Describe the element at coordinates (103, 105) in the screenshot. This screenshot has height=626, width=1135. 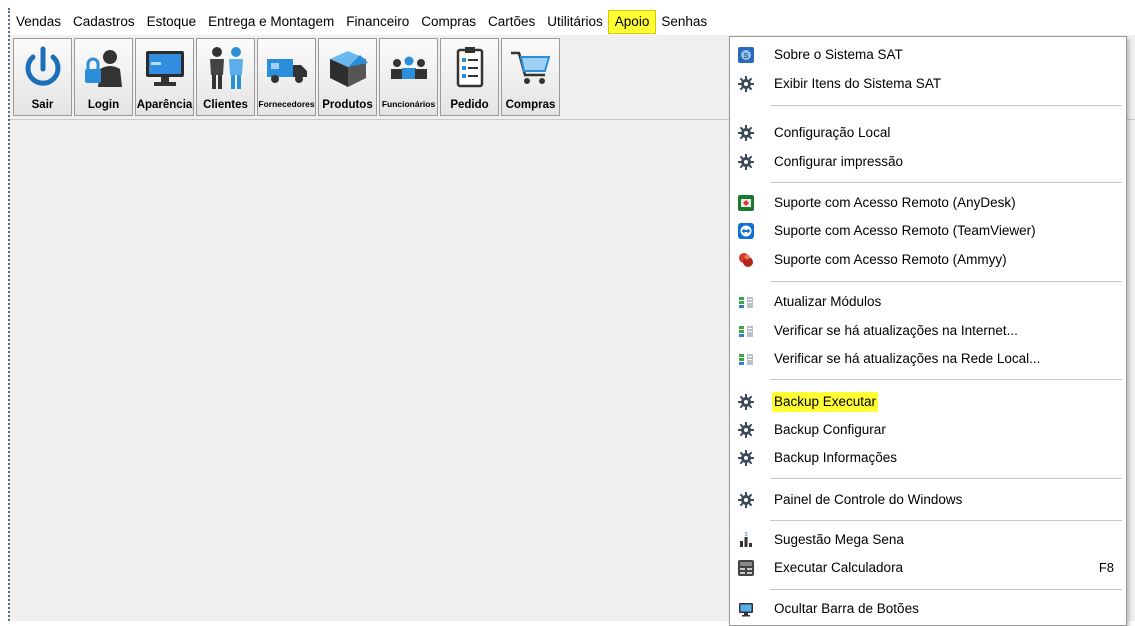
I see `login-label: Login` at that location.